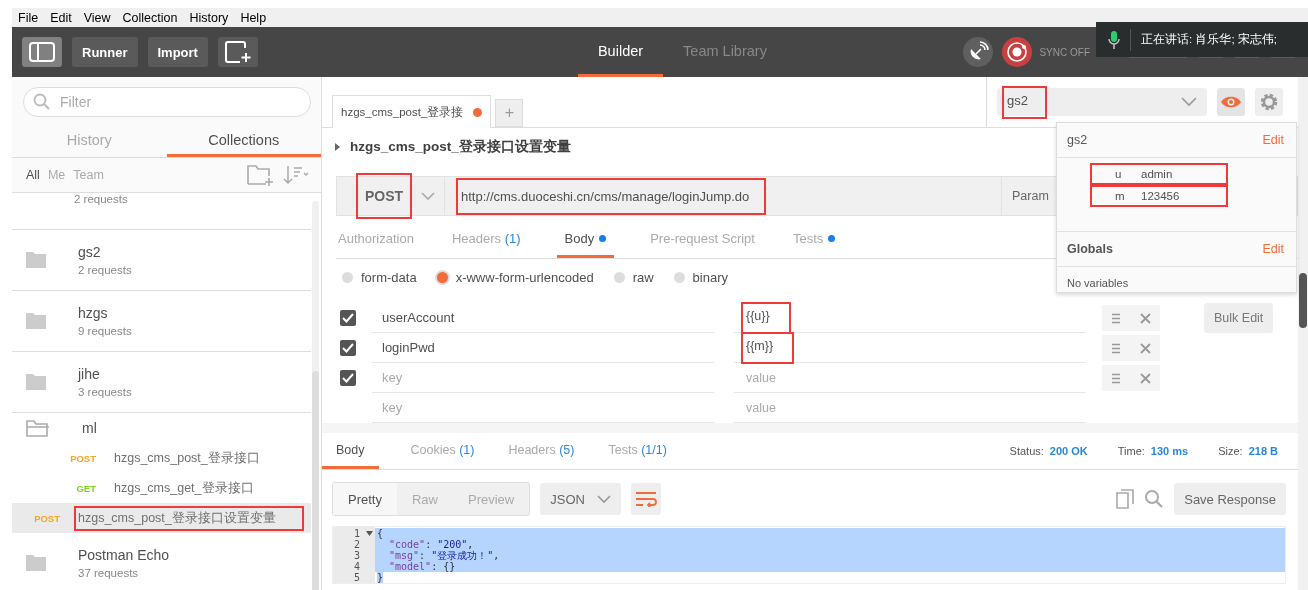 Image resolution: width=1308 pixels, height=590 pixels. What do you see at coordinates (515, 277) in the screenshot?
I see `body-type-radio: x-www-form-urlencoded` at bounding box center [515, 277].